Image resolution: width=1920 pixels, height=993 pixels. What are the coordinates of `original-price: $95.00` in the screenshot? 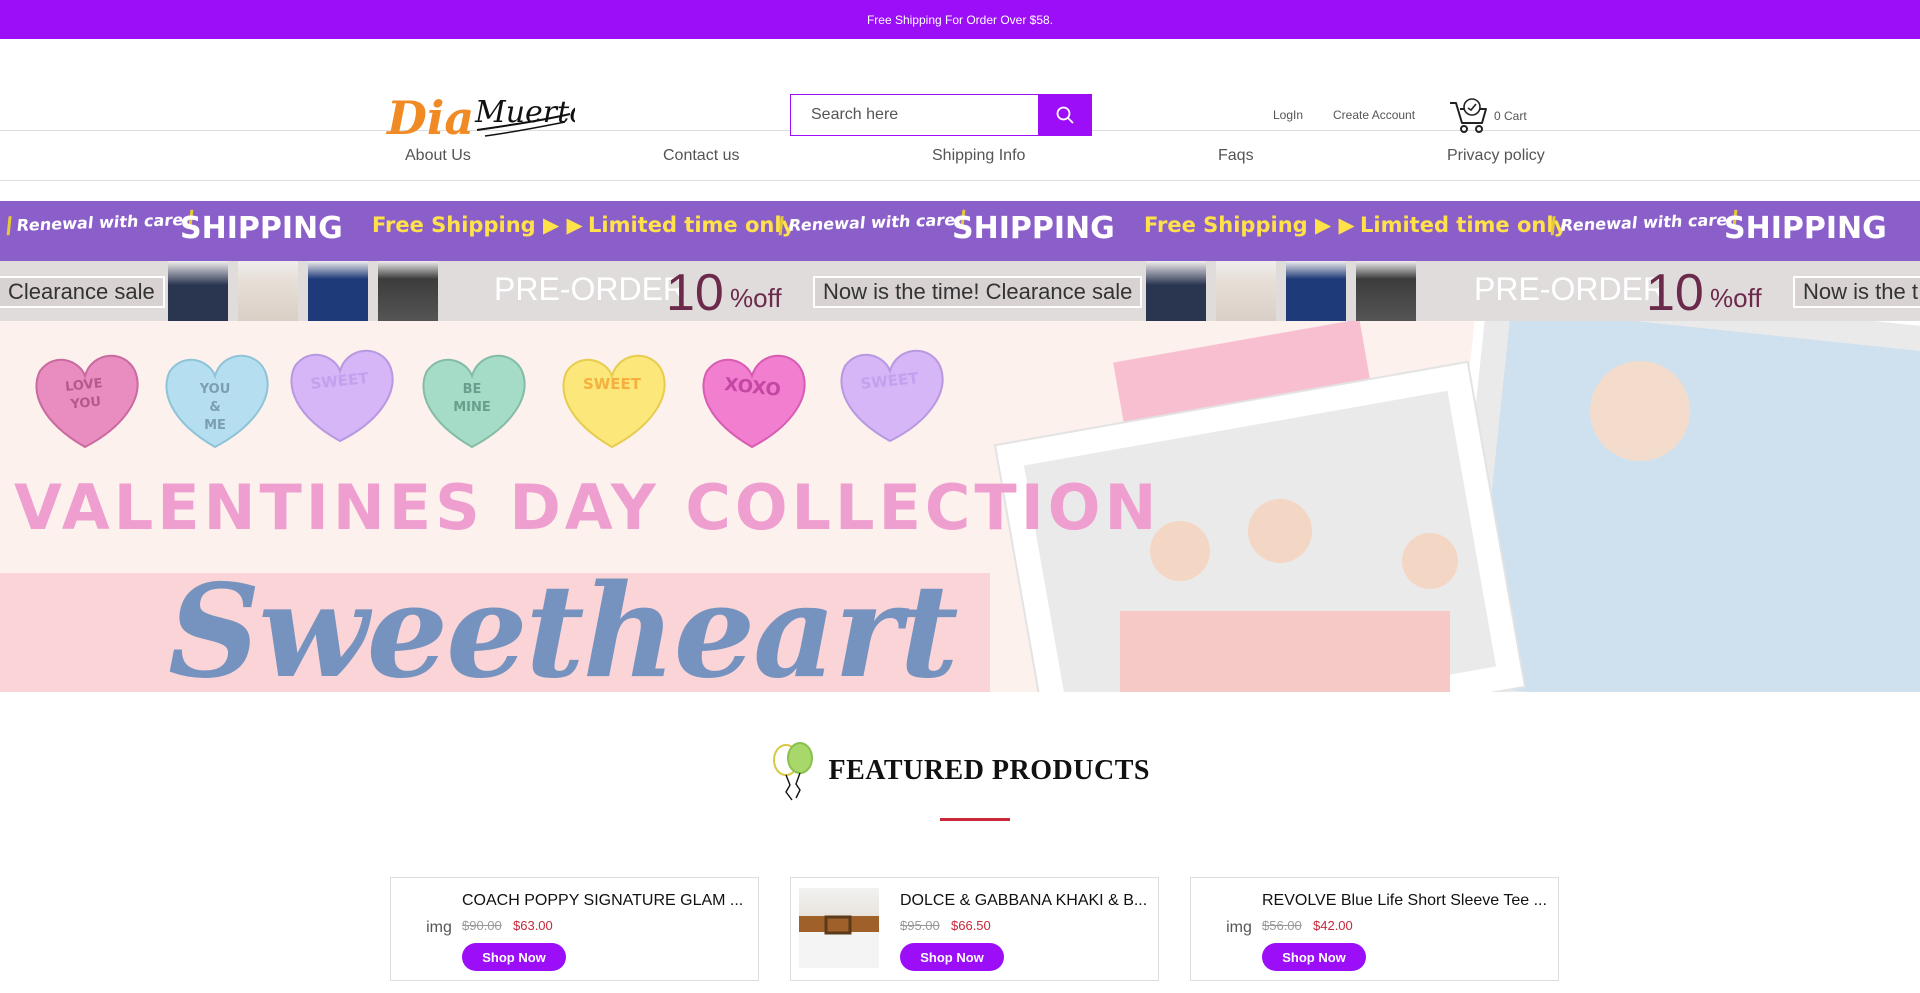 It's located at (920, 925).